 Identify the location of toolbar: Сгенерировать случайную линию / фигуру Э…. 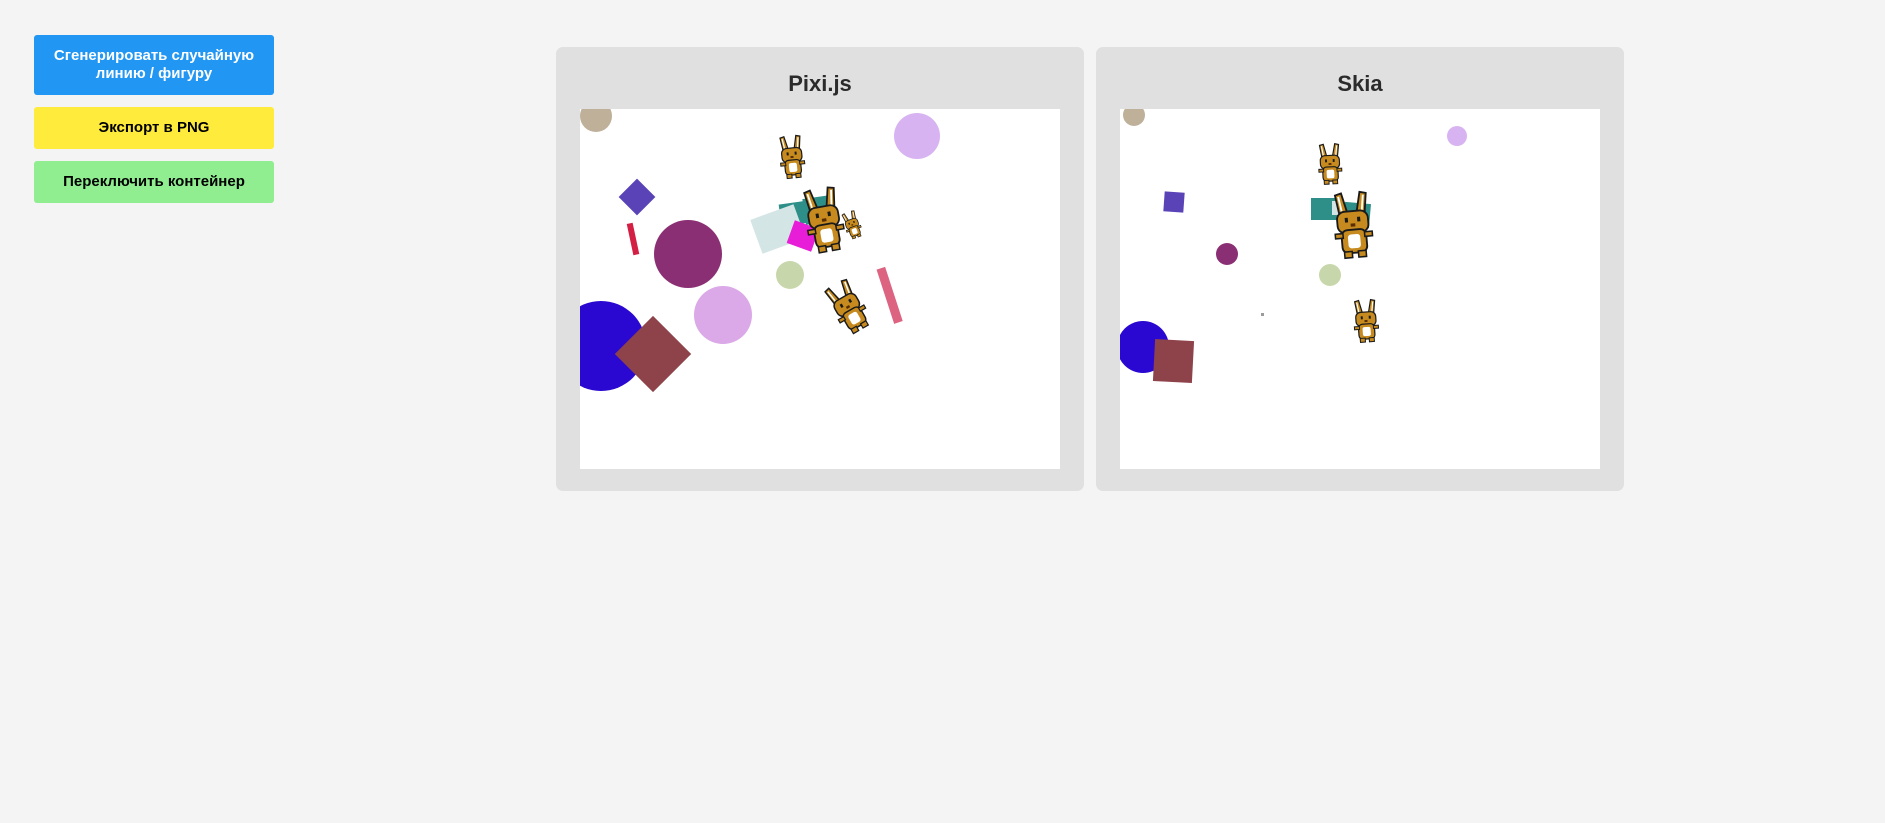
(154, 119).